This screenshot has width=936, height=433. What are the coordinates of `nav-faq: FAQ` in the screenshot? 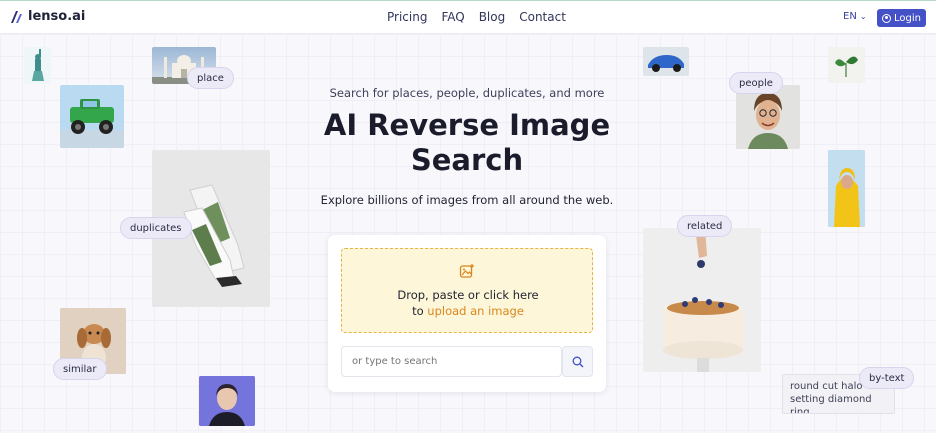 It's located at (452, 17).